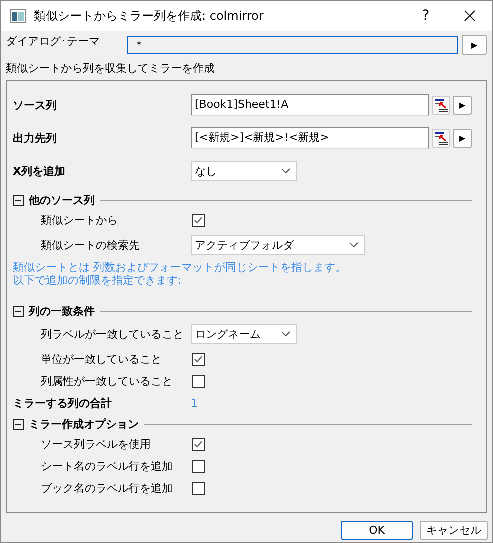 The width and height of the screenshot is (493, 543). What do you see at coordinates (228, 334) in the screenshot?
I see `dropdown-value: ロングネーム` at bounding box center [228, 334].